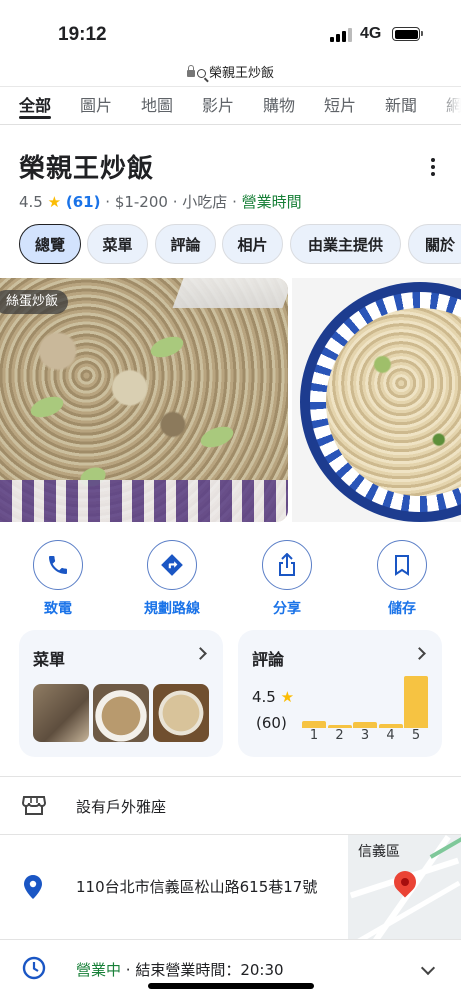 Image resolution: width=461 pixels, height=1000 pixels. What do you see at coordinates (141, 202) in the screenshot?
I see `price-range: $1-200` at bounding box center [141, 202].